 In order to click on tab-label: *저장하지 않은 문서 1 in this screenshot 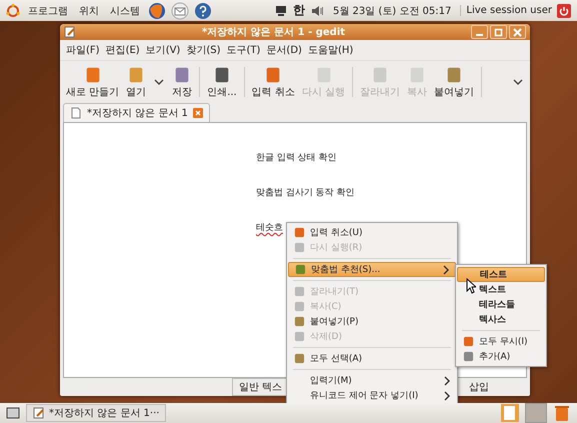, I will do `click(137, 113)`.